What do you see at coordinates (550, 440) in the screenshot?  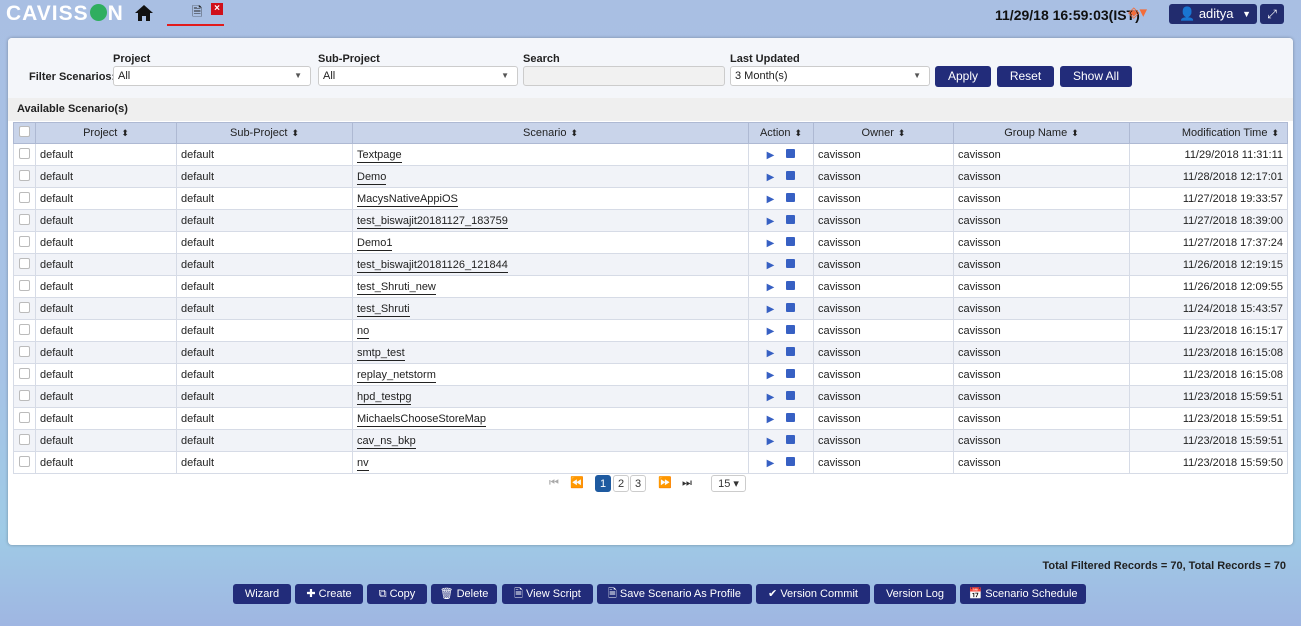 I see `cell-scenario: cav_ns_bkp` at bounding box center [550, 440].